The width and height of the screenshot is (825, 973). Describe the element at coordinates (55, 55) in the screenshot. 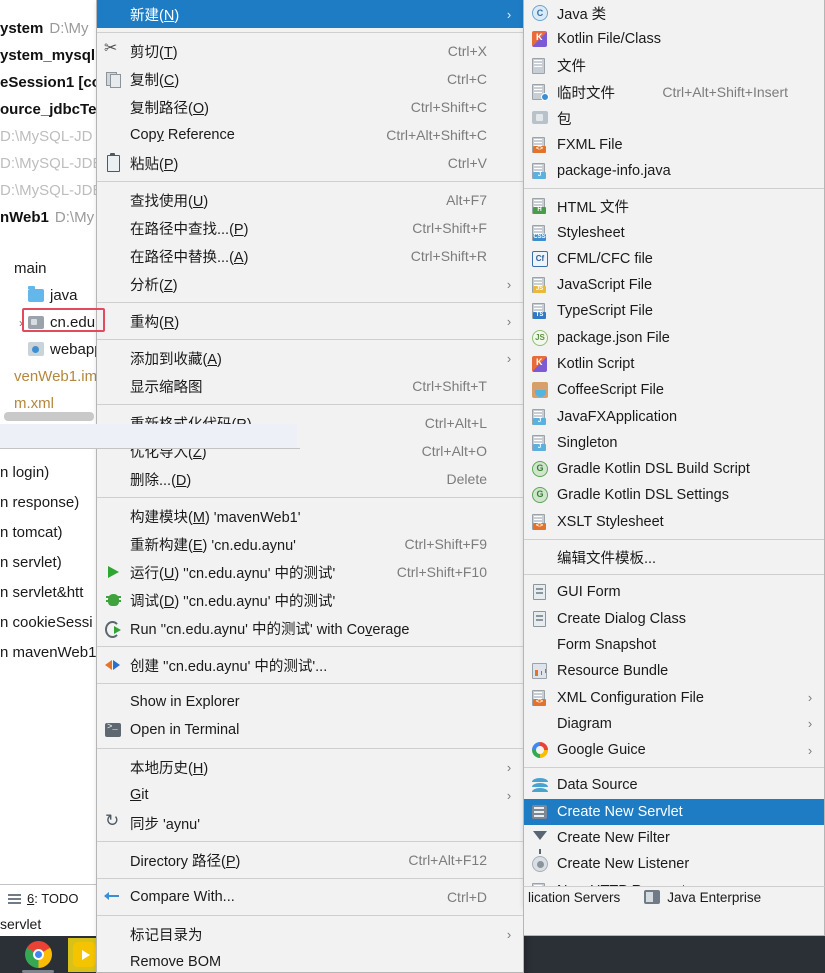

I see `tree-row: ystem_mysql` at that location.